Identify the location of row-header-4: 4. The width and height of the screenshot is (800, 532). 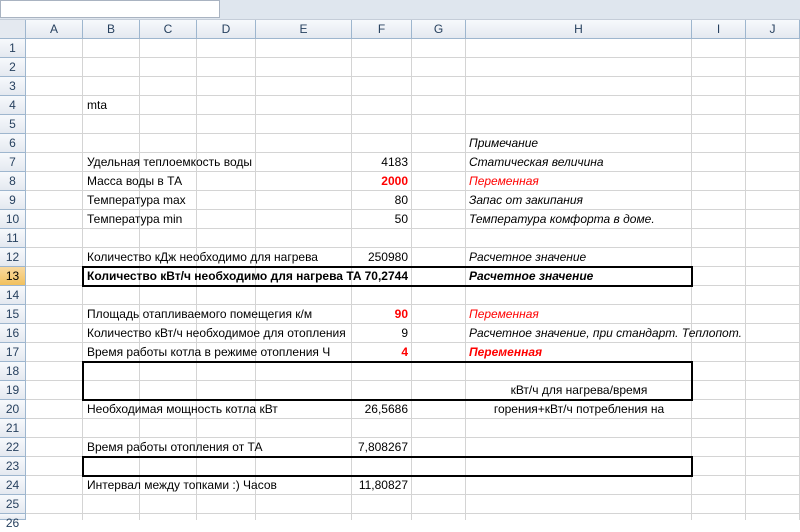
(13, 105).